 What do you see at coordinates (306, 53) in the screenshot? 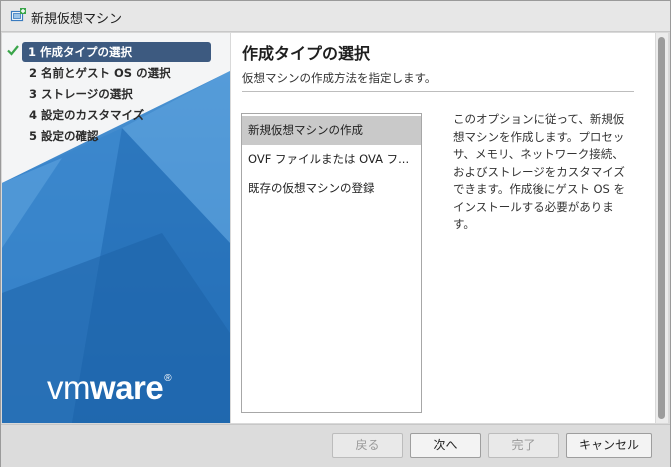
I see `page-title: 作成タイプの選択` at bounding box center [306, 53].